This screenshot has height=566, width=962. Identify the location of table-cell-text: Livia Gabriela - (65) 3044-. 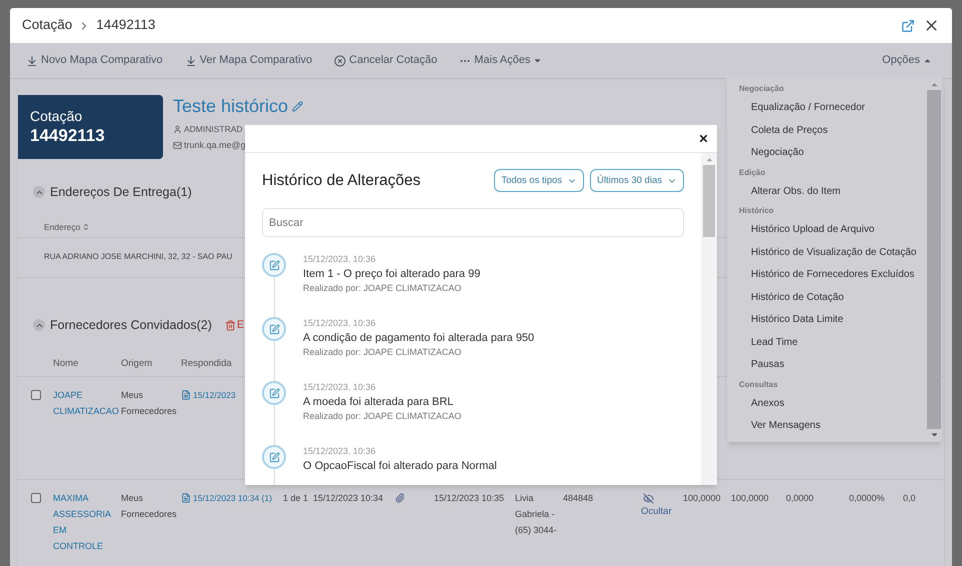
(536, 514).